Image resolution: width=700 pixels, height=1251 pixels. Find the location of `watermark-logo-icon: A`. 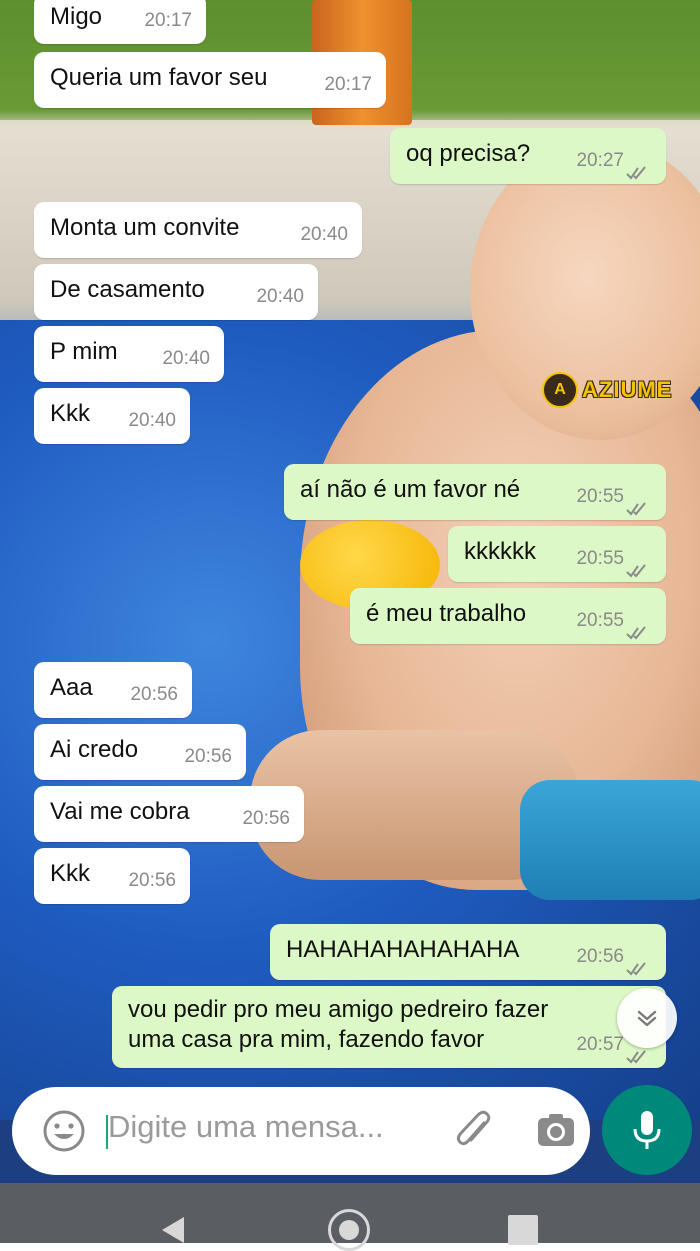

watermark-logo-icon: A is located at coordinates (560, 390).